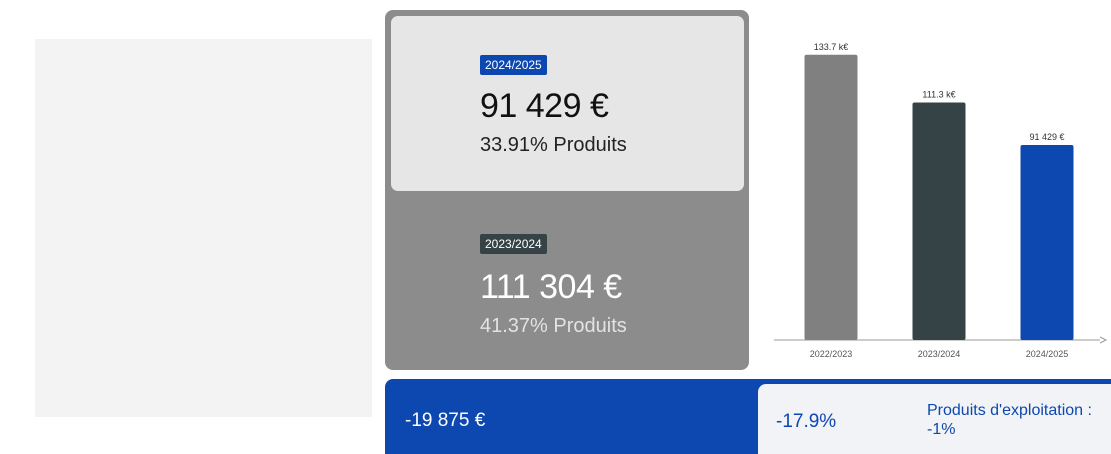  I want to click on bar-data-label: 133.7 k€, so click(831, 47).